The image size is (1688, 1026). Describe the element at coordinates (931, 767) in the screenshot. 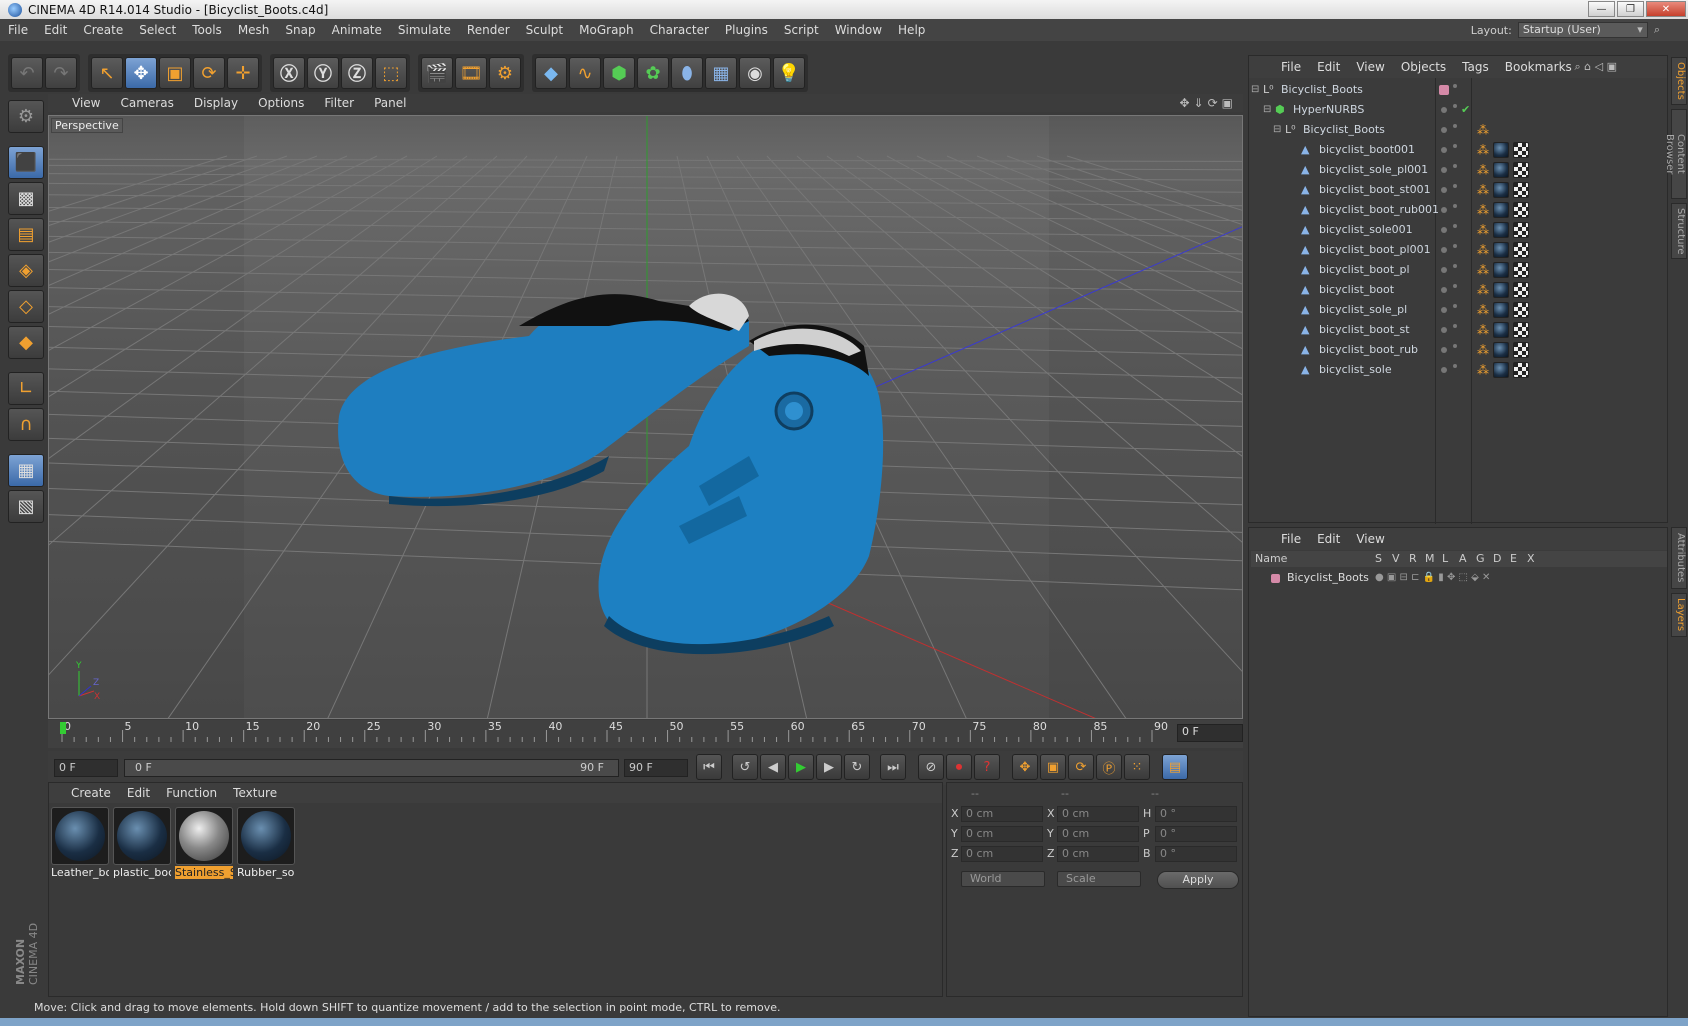

I see `record-keys-icon: ⊘` at that location.